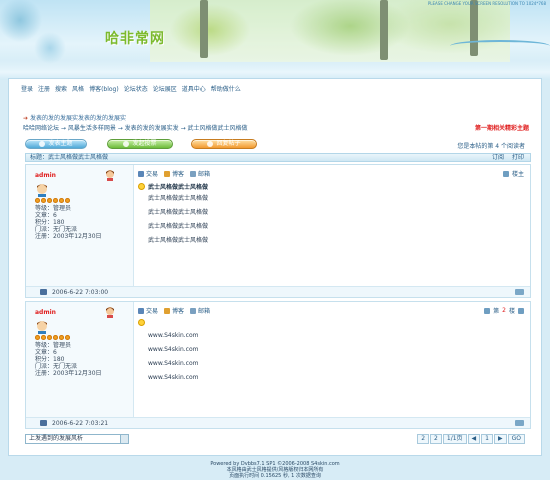 Image resolution: width=550 pixels, height=480 pixels. Describe the element at coordinates (516, 439) in the screenshot. I see `pager-go-button: GO` at that location.